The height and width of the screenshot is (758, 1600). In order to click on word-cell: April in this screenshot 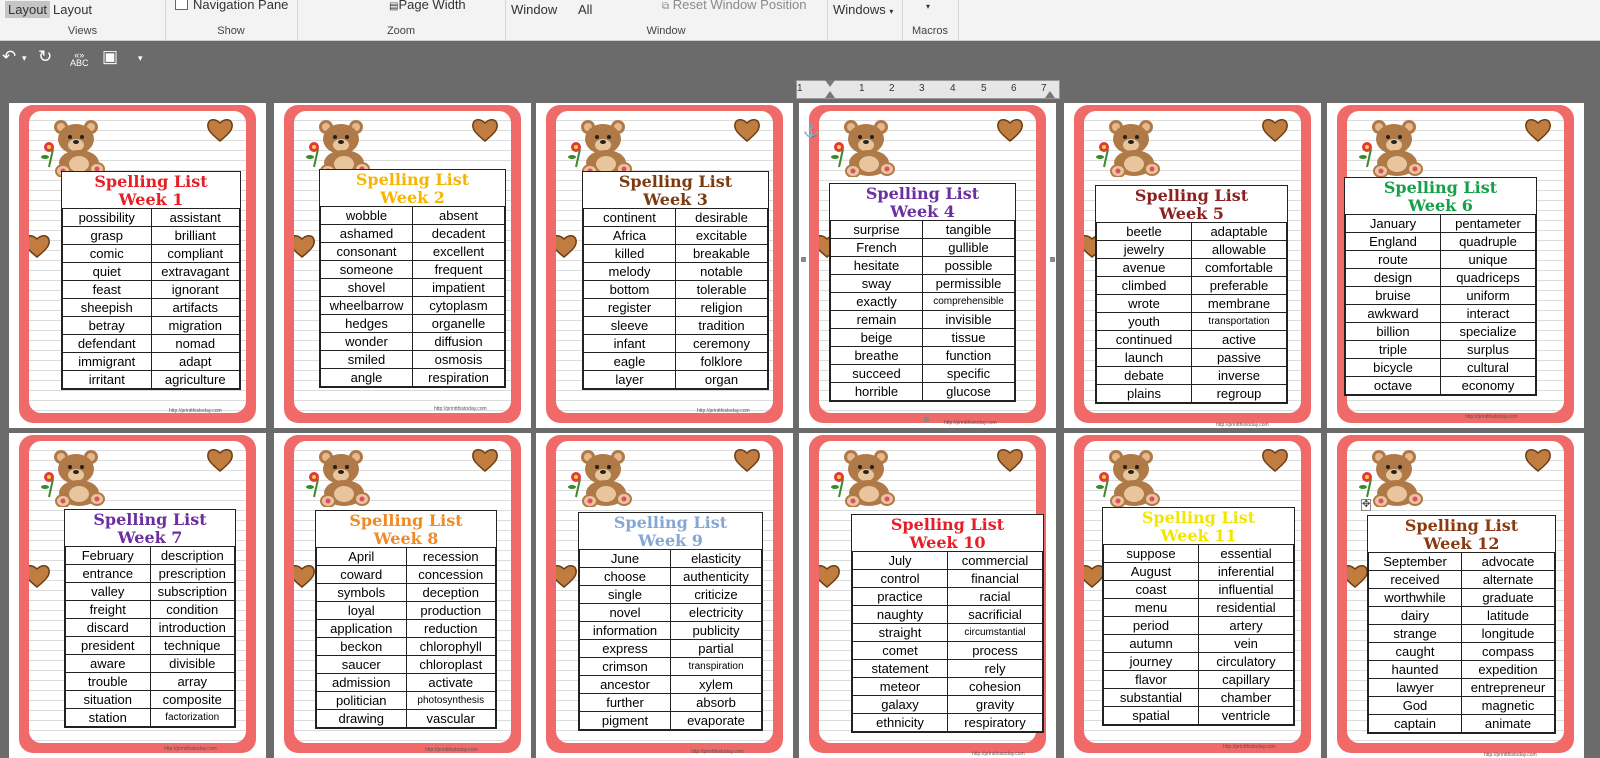, I will do `click(361, 556)`.